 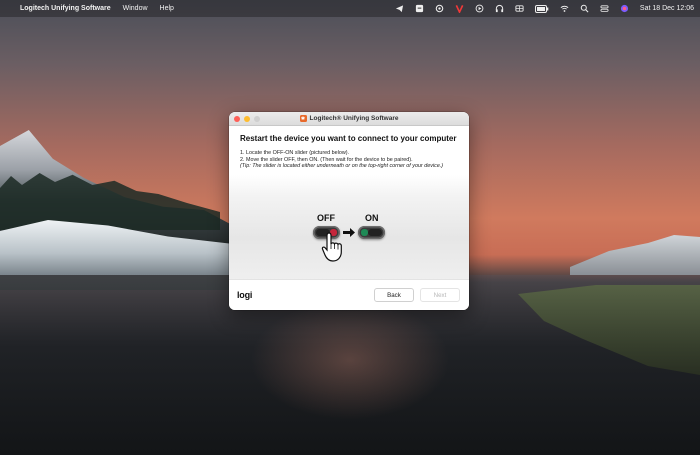 I want to click on archive-icon, so click(x=419, y=8).